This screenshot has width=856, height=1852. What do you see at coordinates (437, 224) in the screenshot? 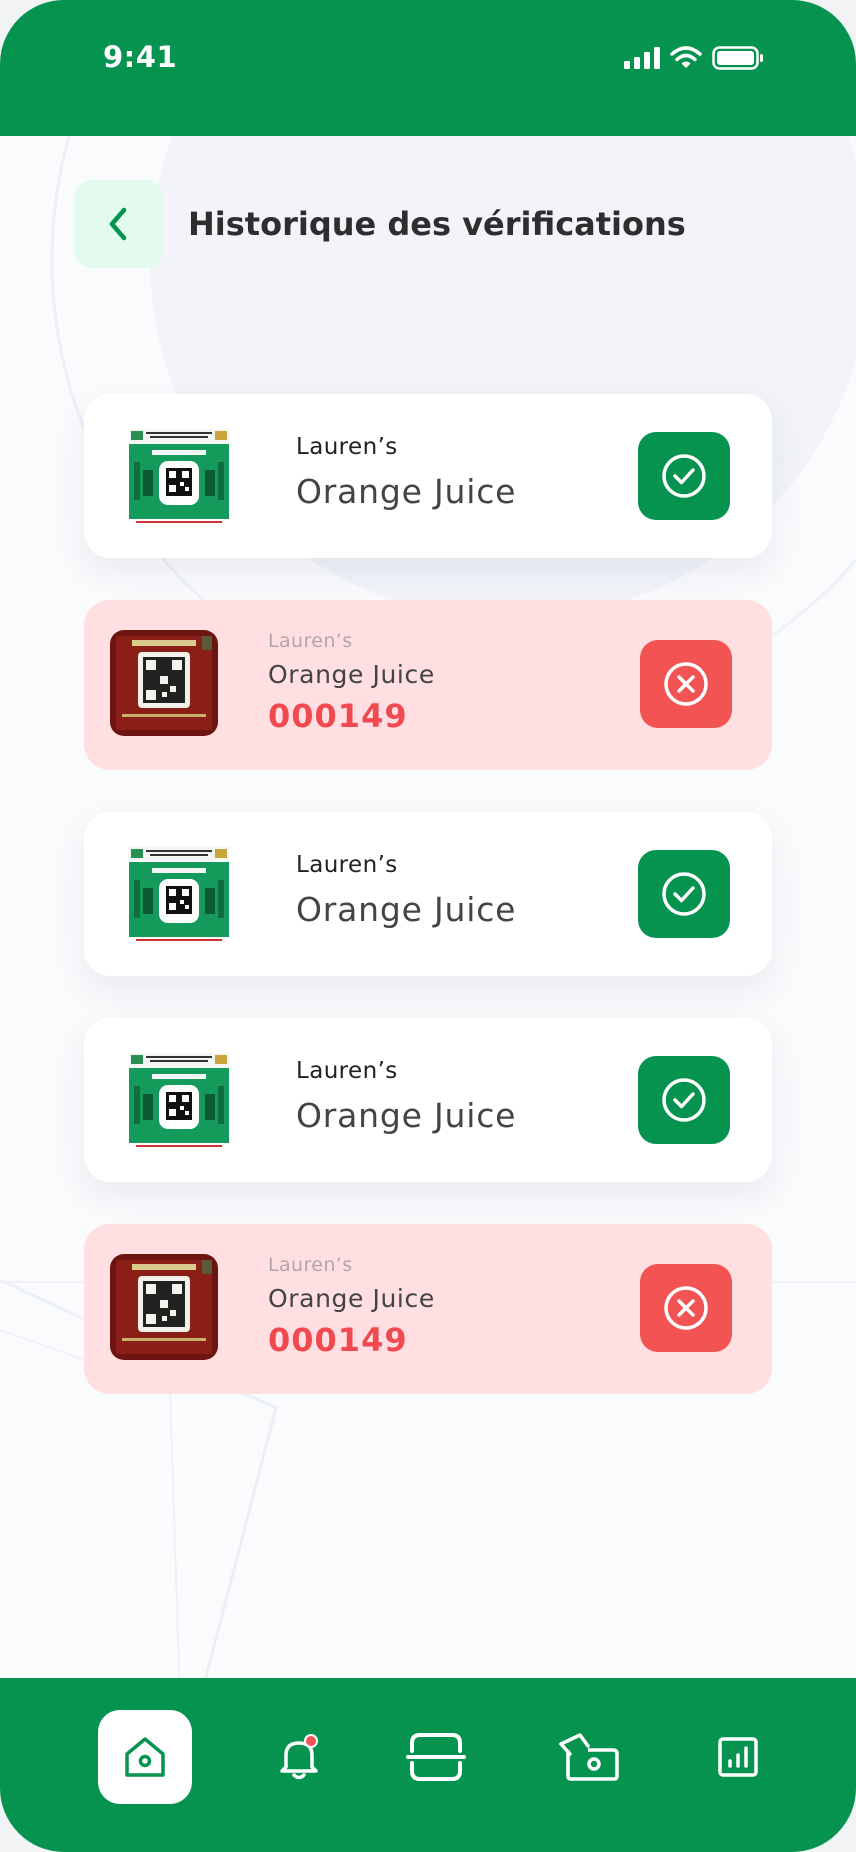
I see `page-title: Historique des vérifications` at bounding box center [437, 224].